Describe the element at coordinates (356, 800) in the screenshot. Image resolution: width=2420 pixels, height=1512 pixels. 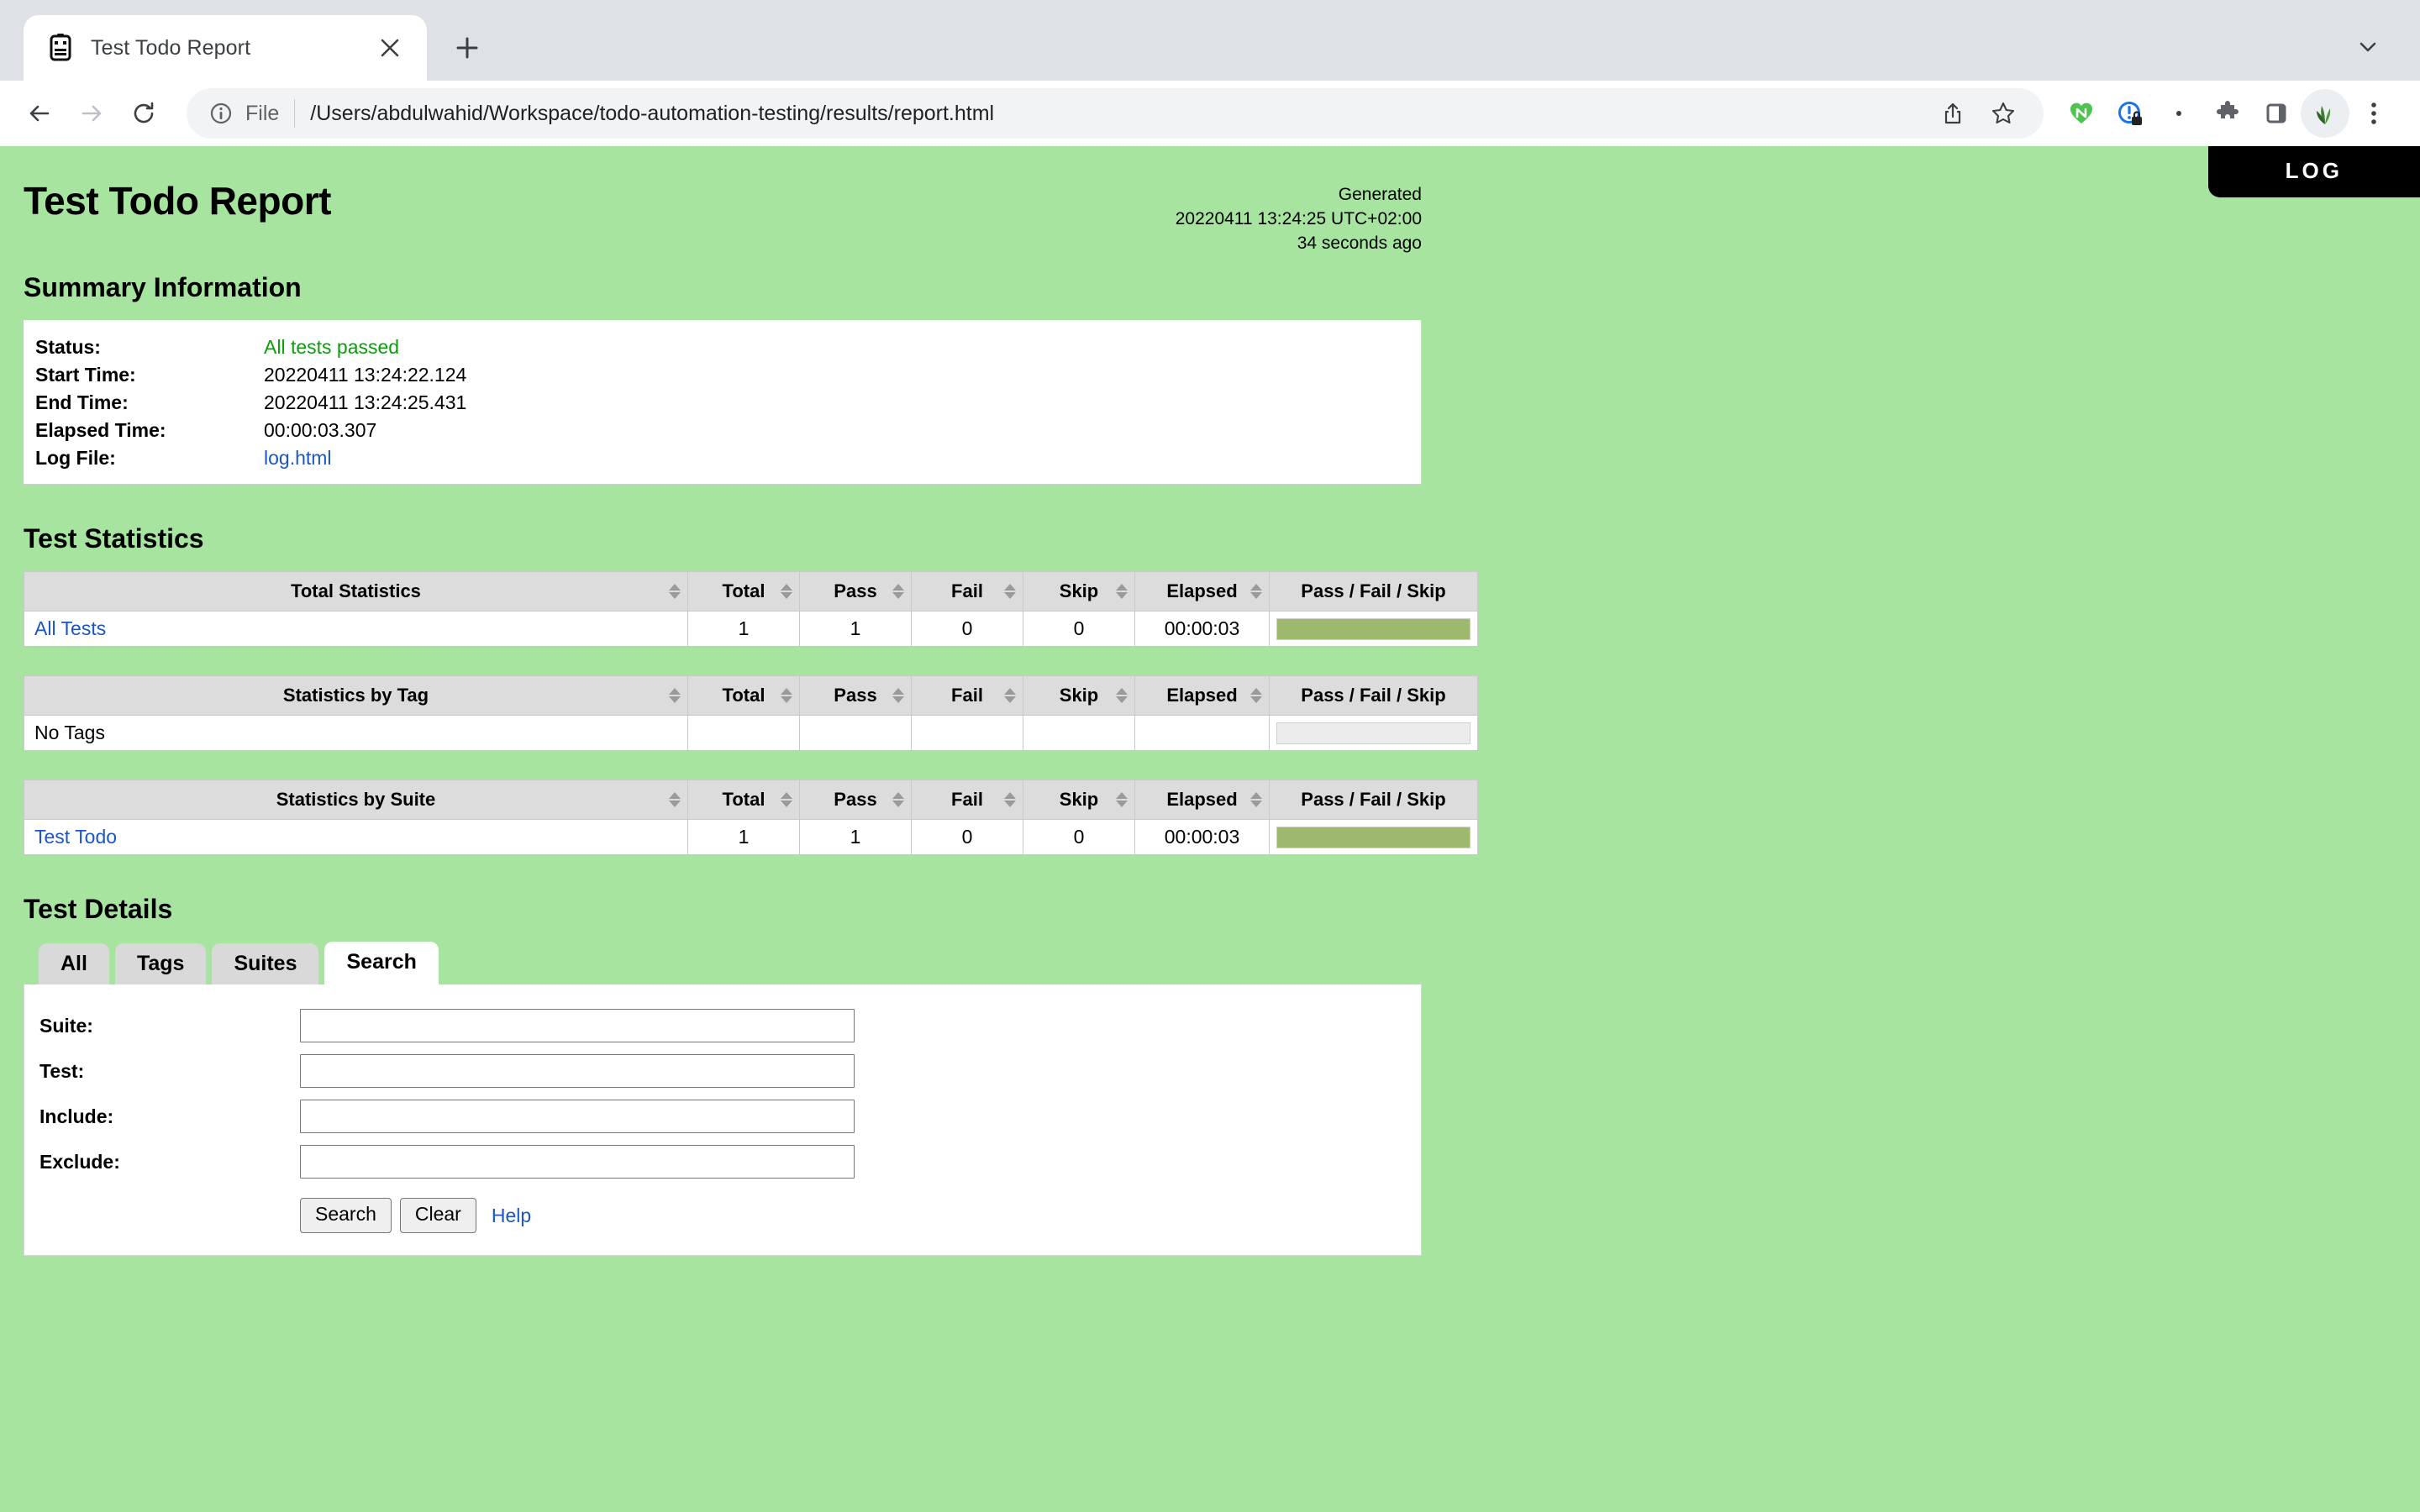
I see `table-header-name: Statistics by Suite` at that location.